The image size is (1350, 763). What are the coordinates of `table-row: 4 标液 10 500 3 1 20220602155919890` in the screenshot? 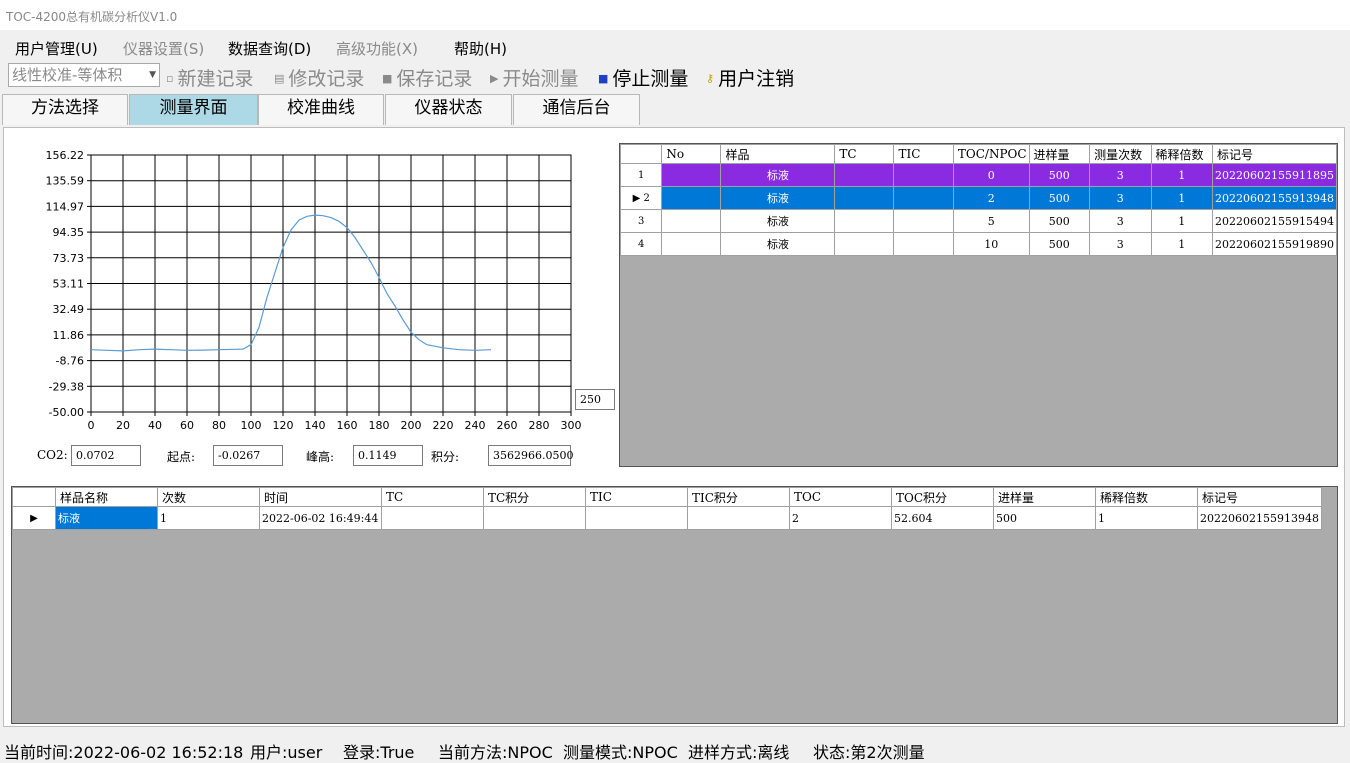 It's located at (978, 244).